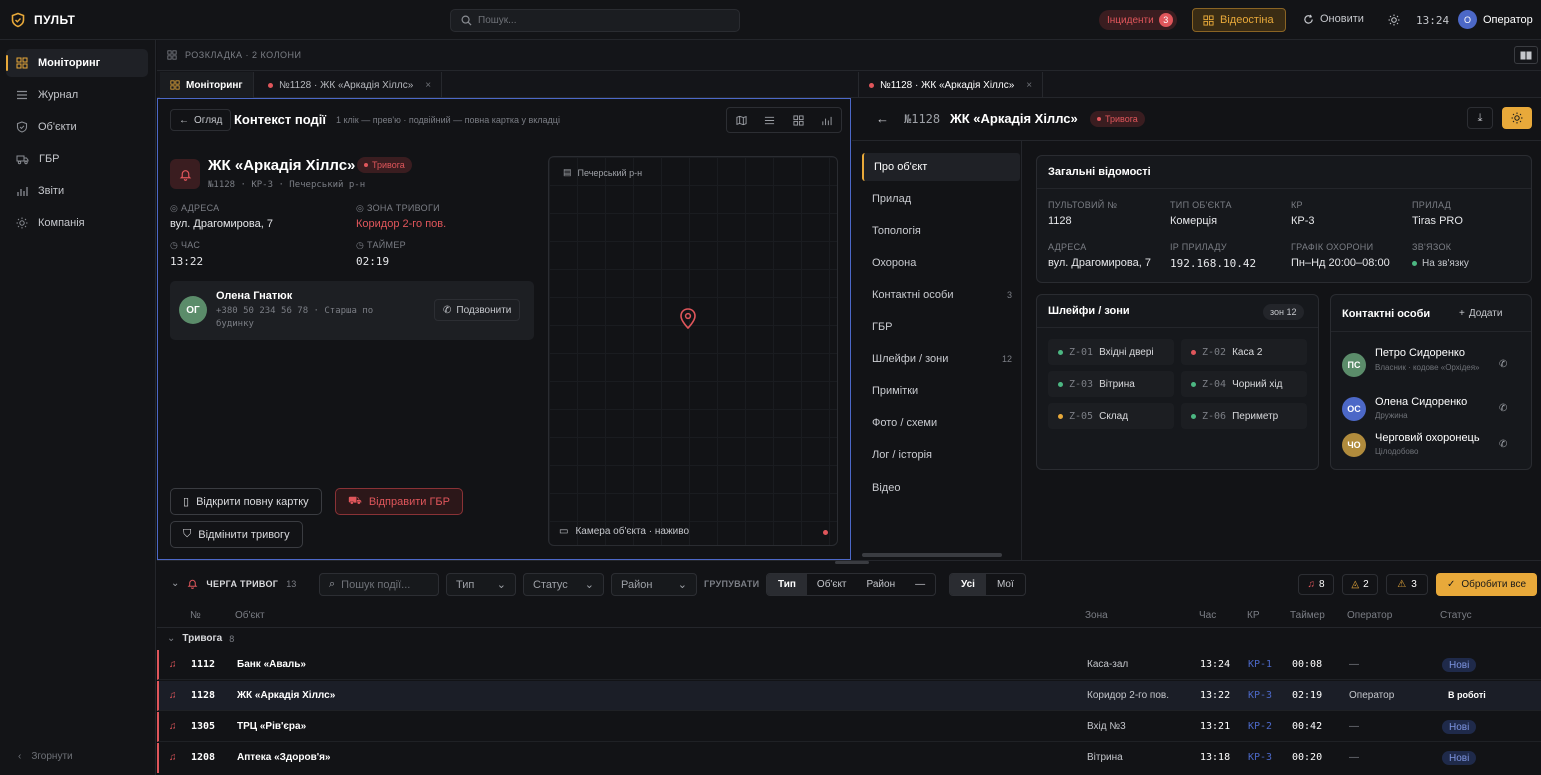 This screenshot has width=1541, height=775. I want to click on zone-item: Z-01 Вхідні двері, so click(1111, 352).